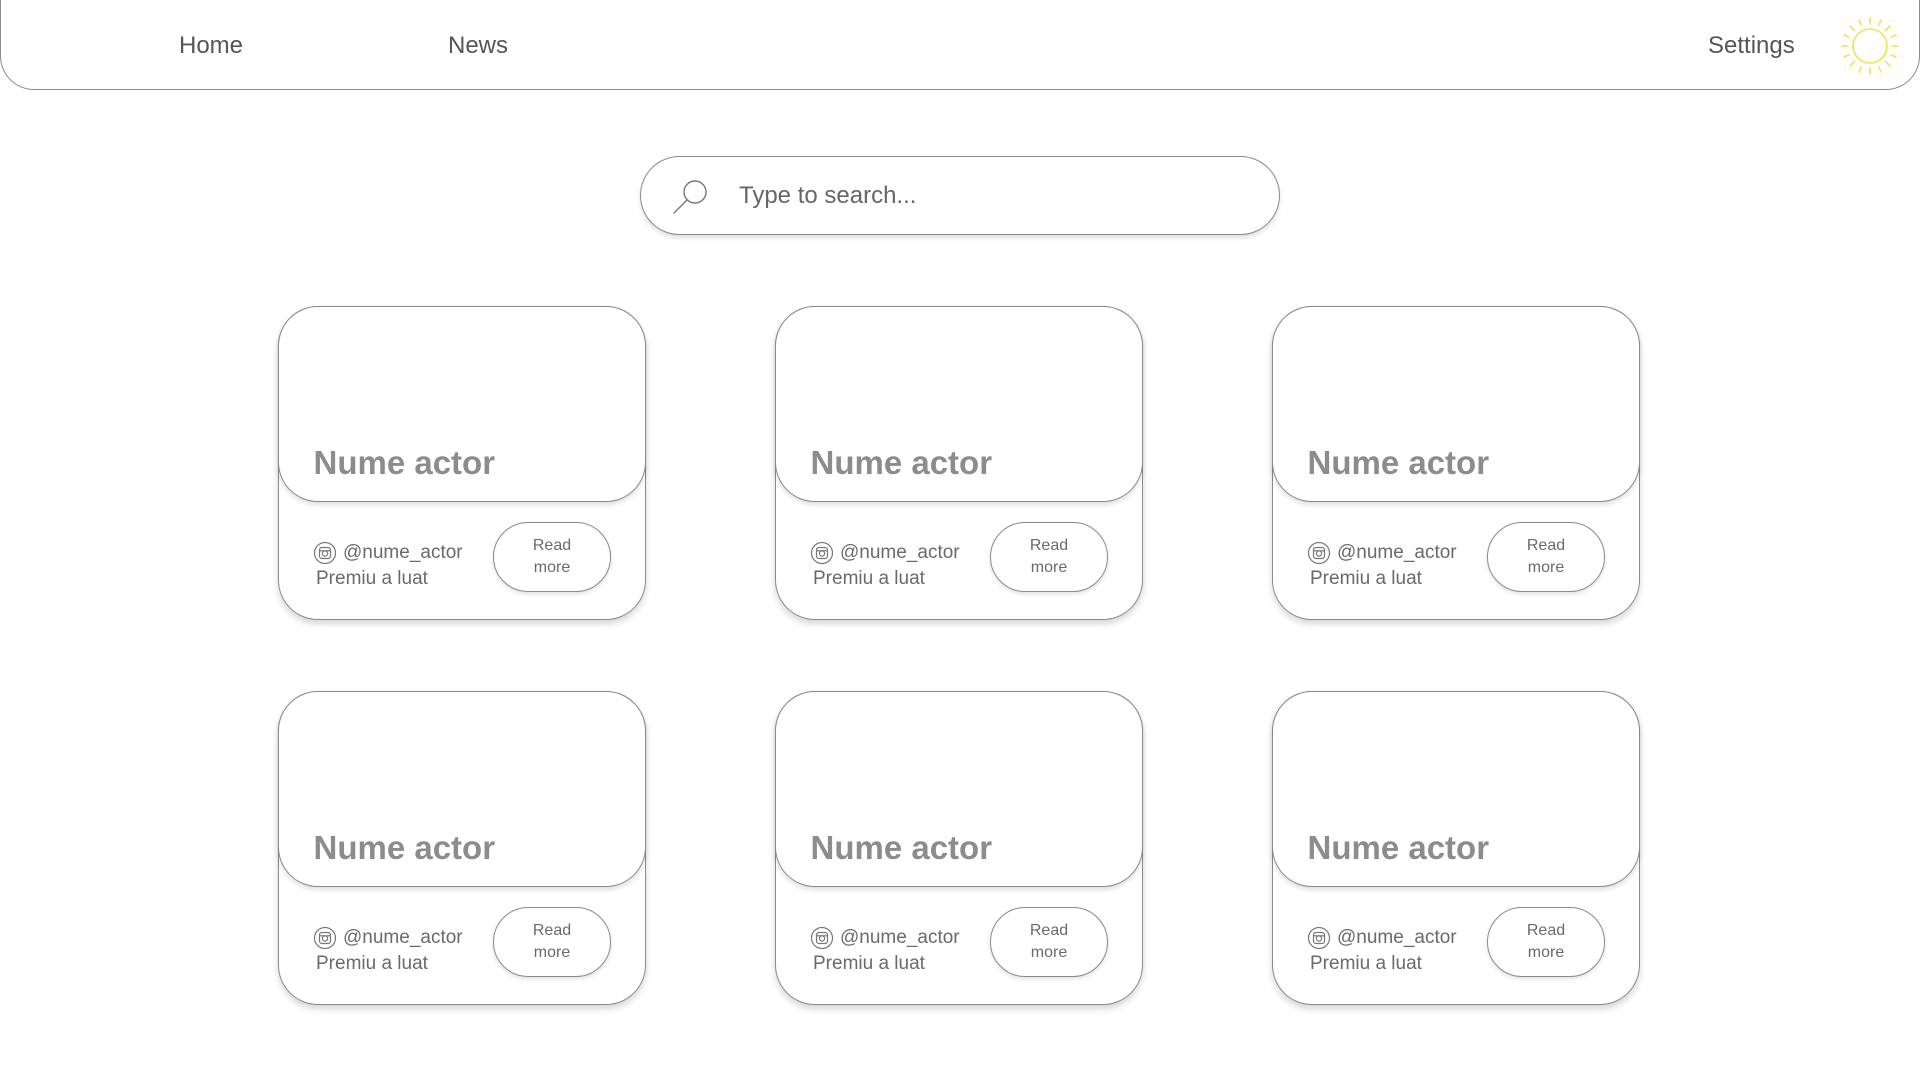 This screenshot has width=1920, height=1080. Describe the element at coordinates (690, 197) in the screenshot. I see `search-icon` at that location.